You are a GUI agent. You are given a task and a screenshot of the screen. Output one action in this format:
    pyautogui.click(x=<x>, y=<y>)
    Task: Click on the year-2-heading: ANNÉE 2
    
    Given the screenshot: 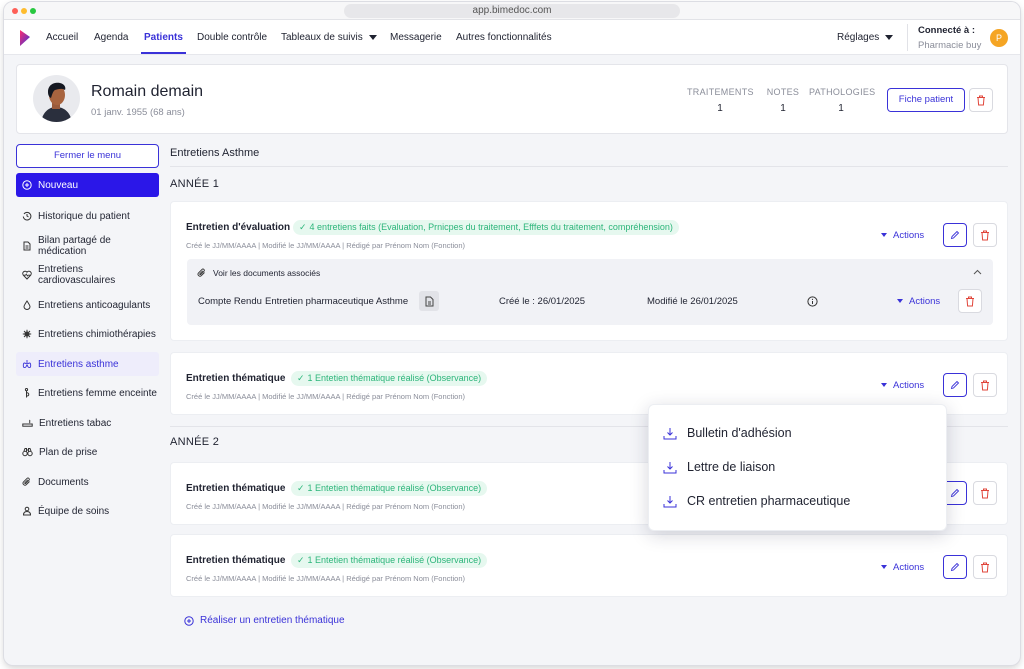 What is the action you would take?
    pyautogui.click(x=195, y=442)
    